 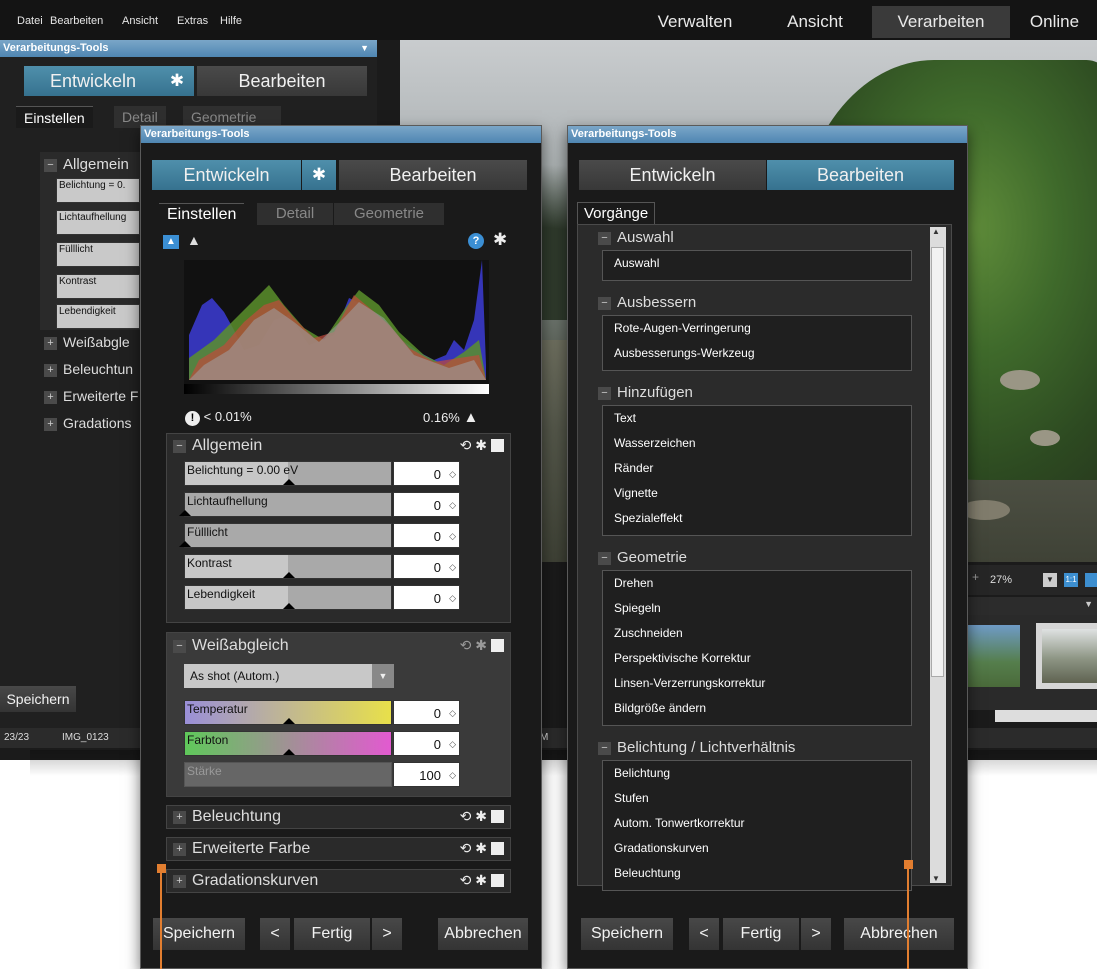 I want to click on develop-button: Entwickeln, so click(x=226, y=175).